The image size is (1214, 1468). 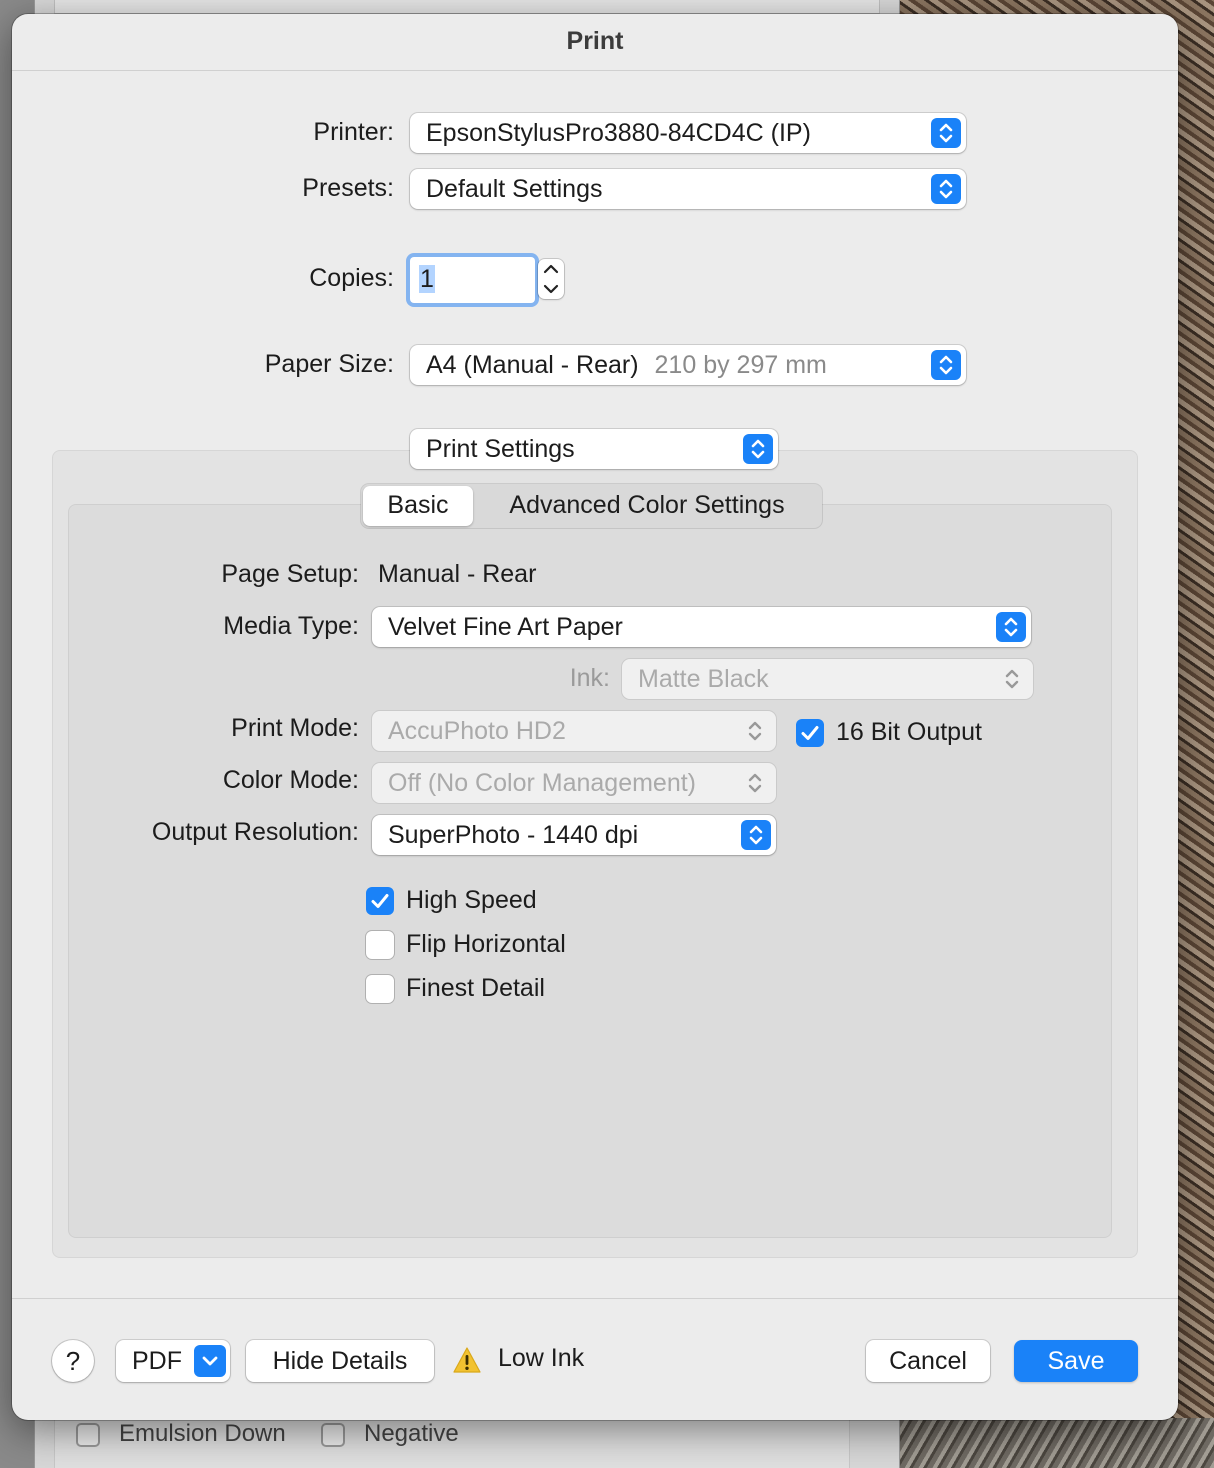 I want to click on printer-label: Printer:, so click(x=353, y=132).